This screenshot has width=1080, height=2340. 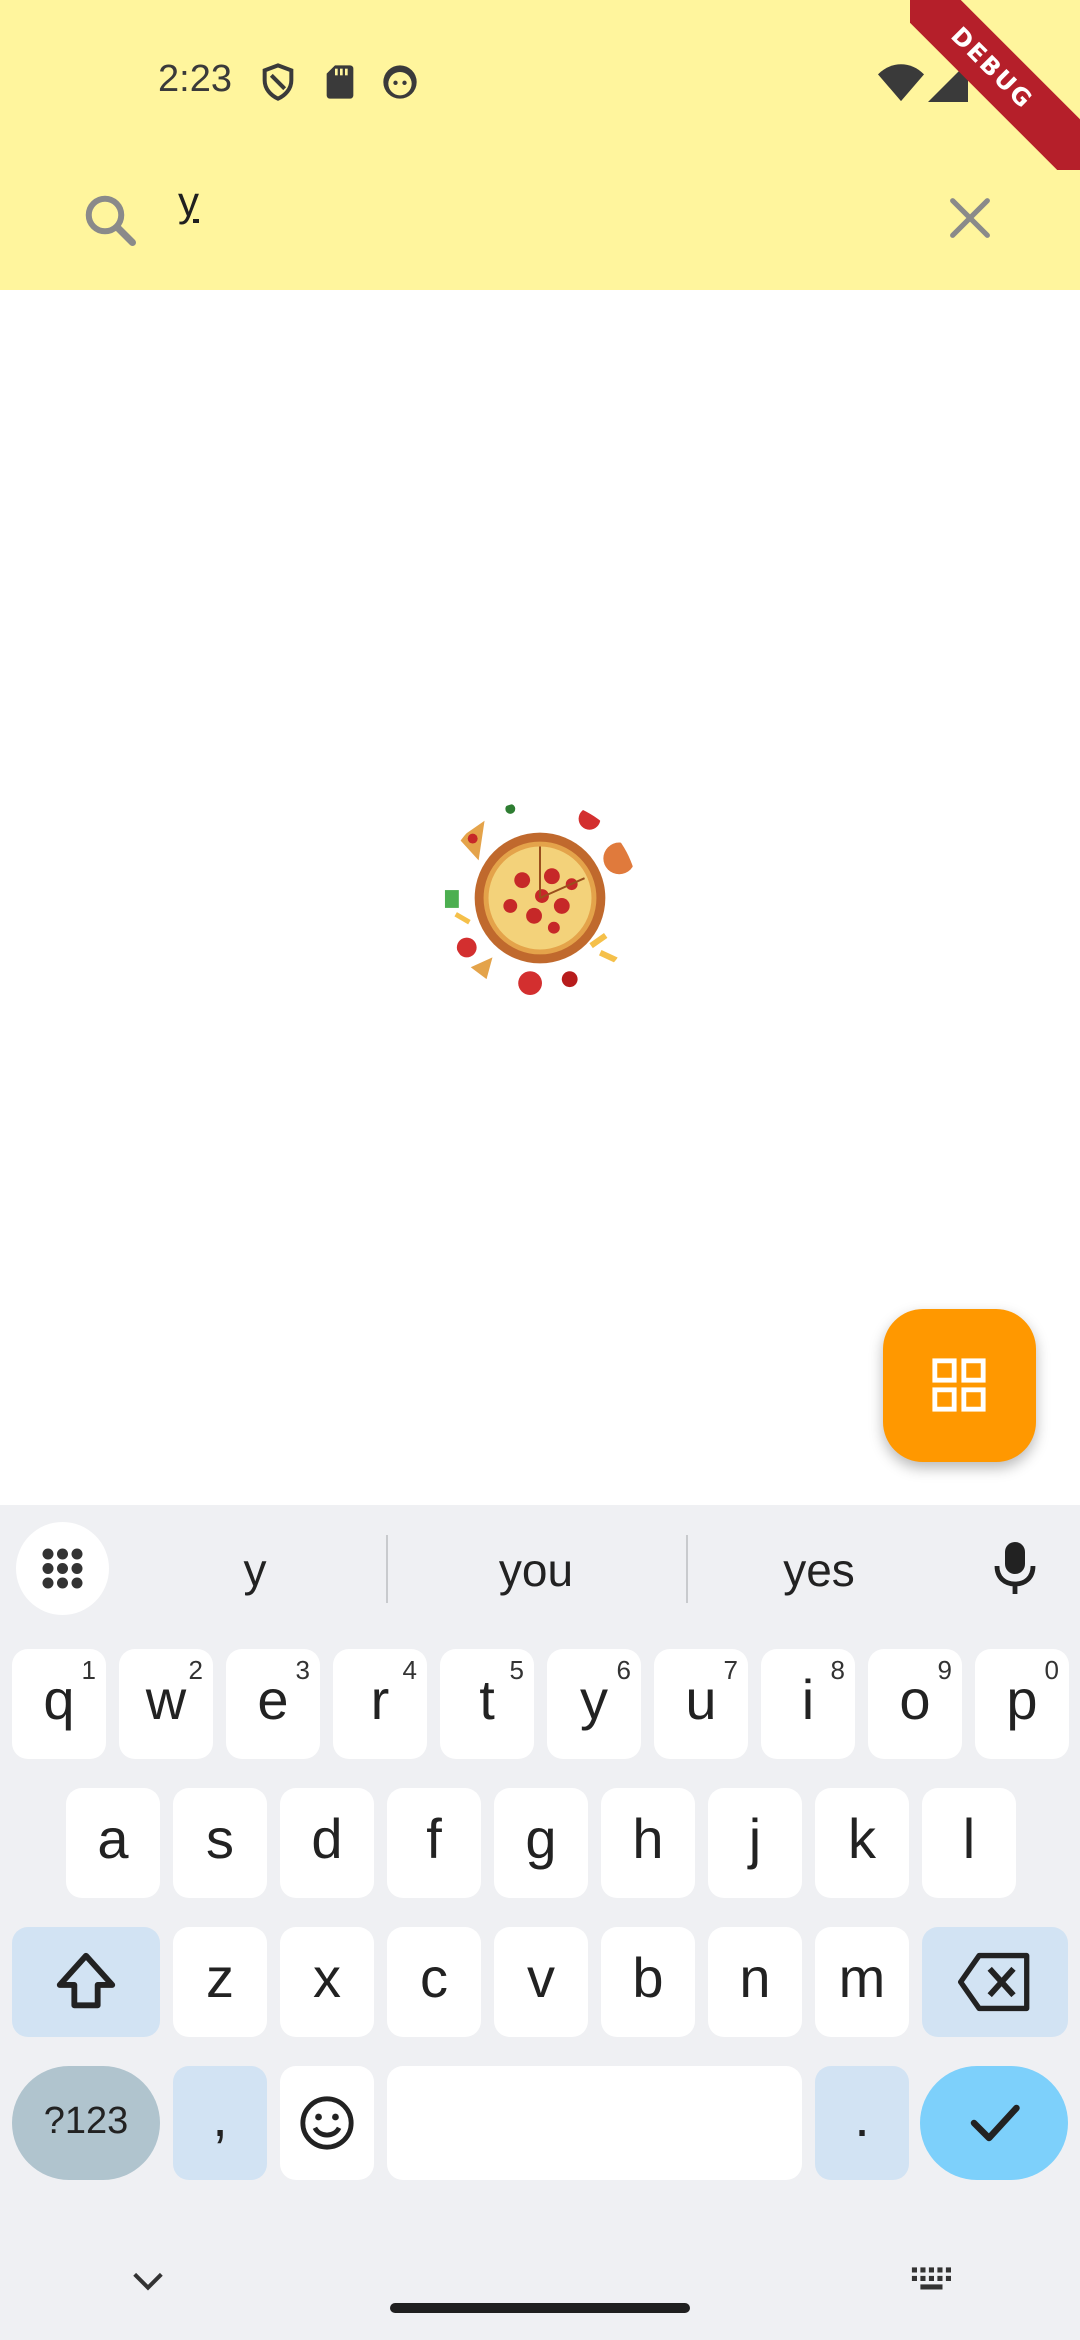 I want to click on enter-key, so click(x=994, y=2123).